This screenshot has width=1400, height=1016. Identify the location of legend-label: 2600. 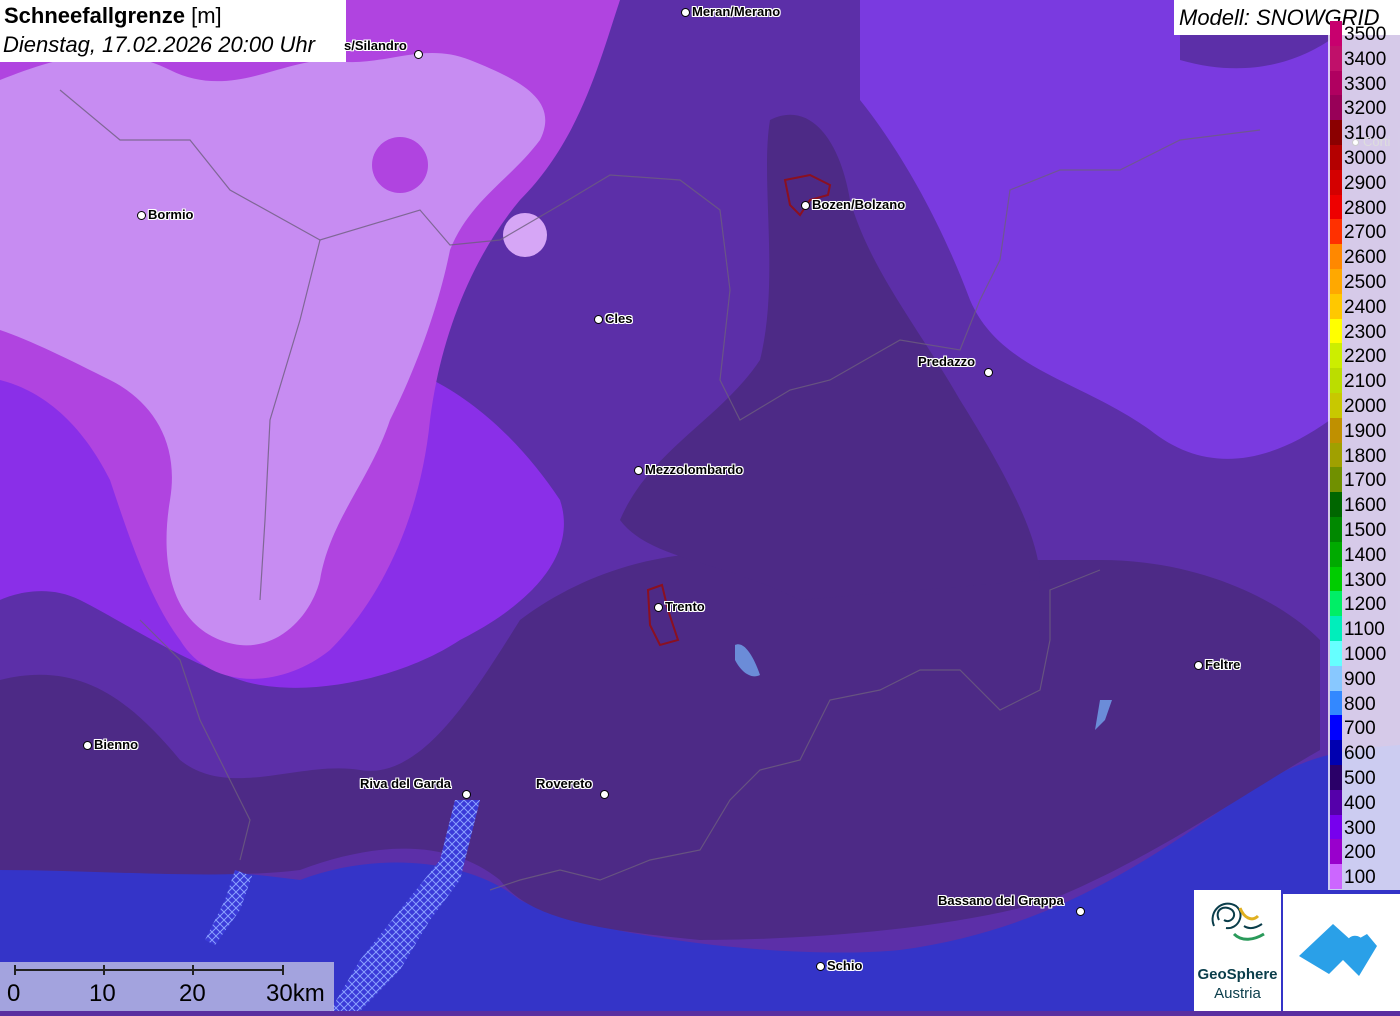
(1365, 258).